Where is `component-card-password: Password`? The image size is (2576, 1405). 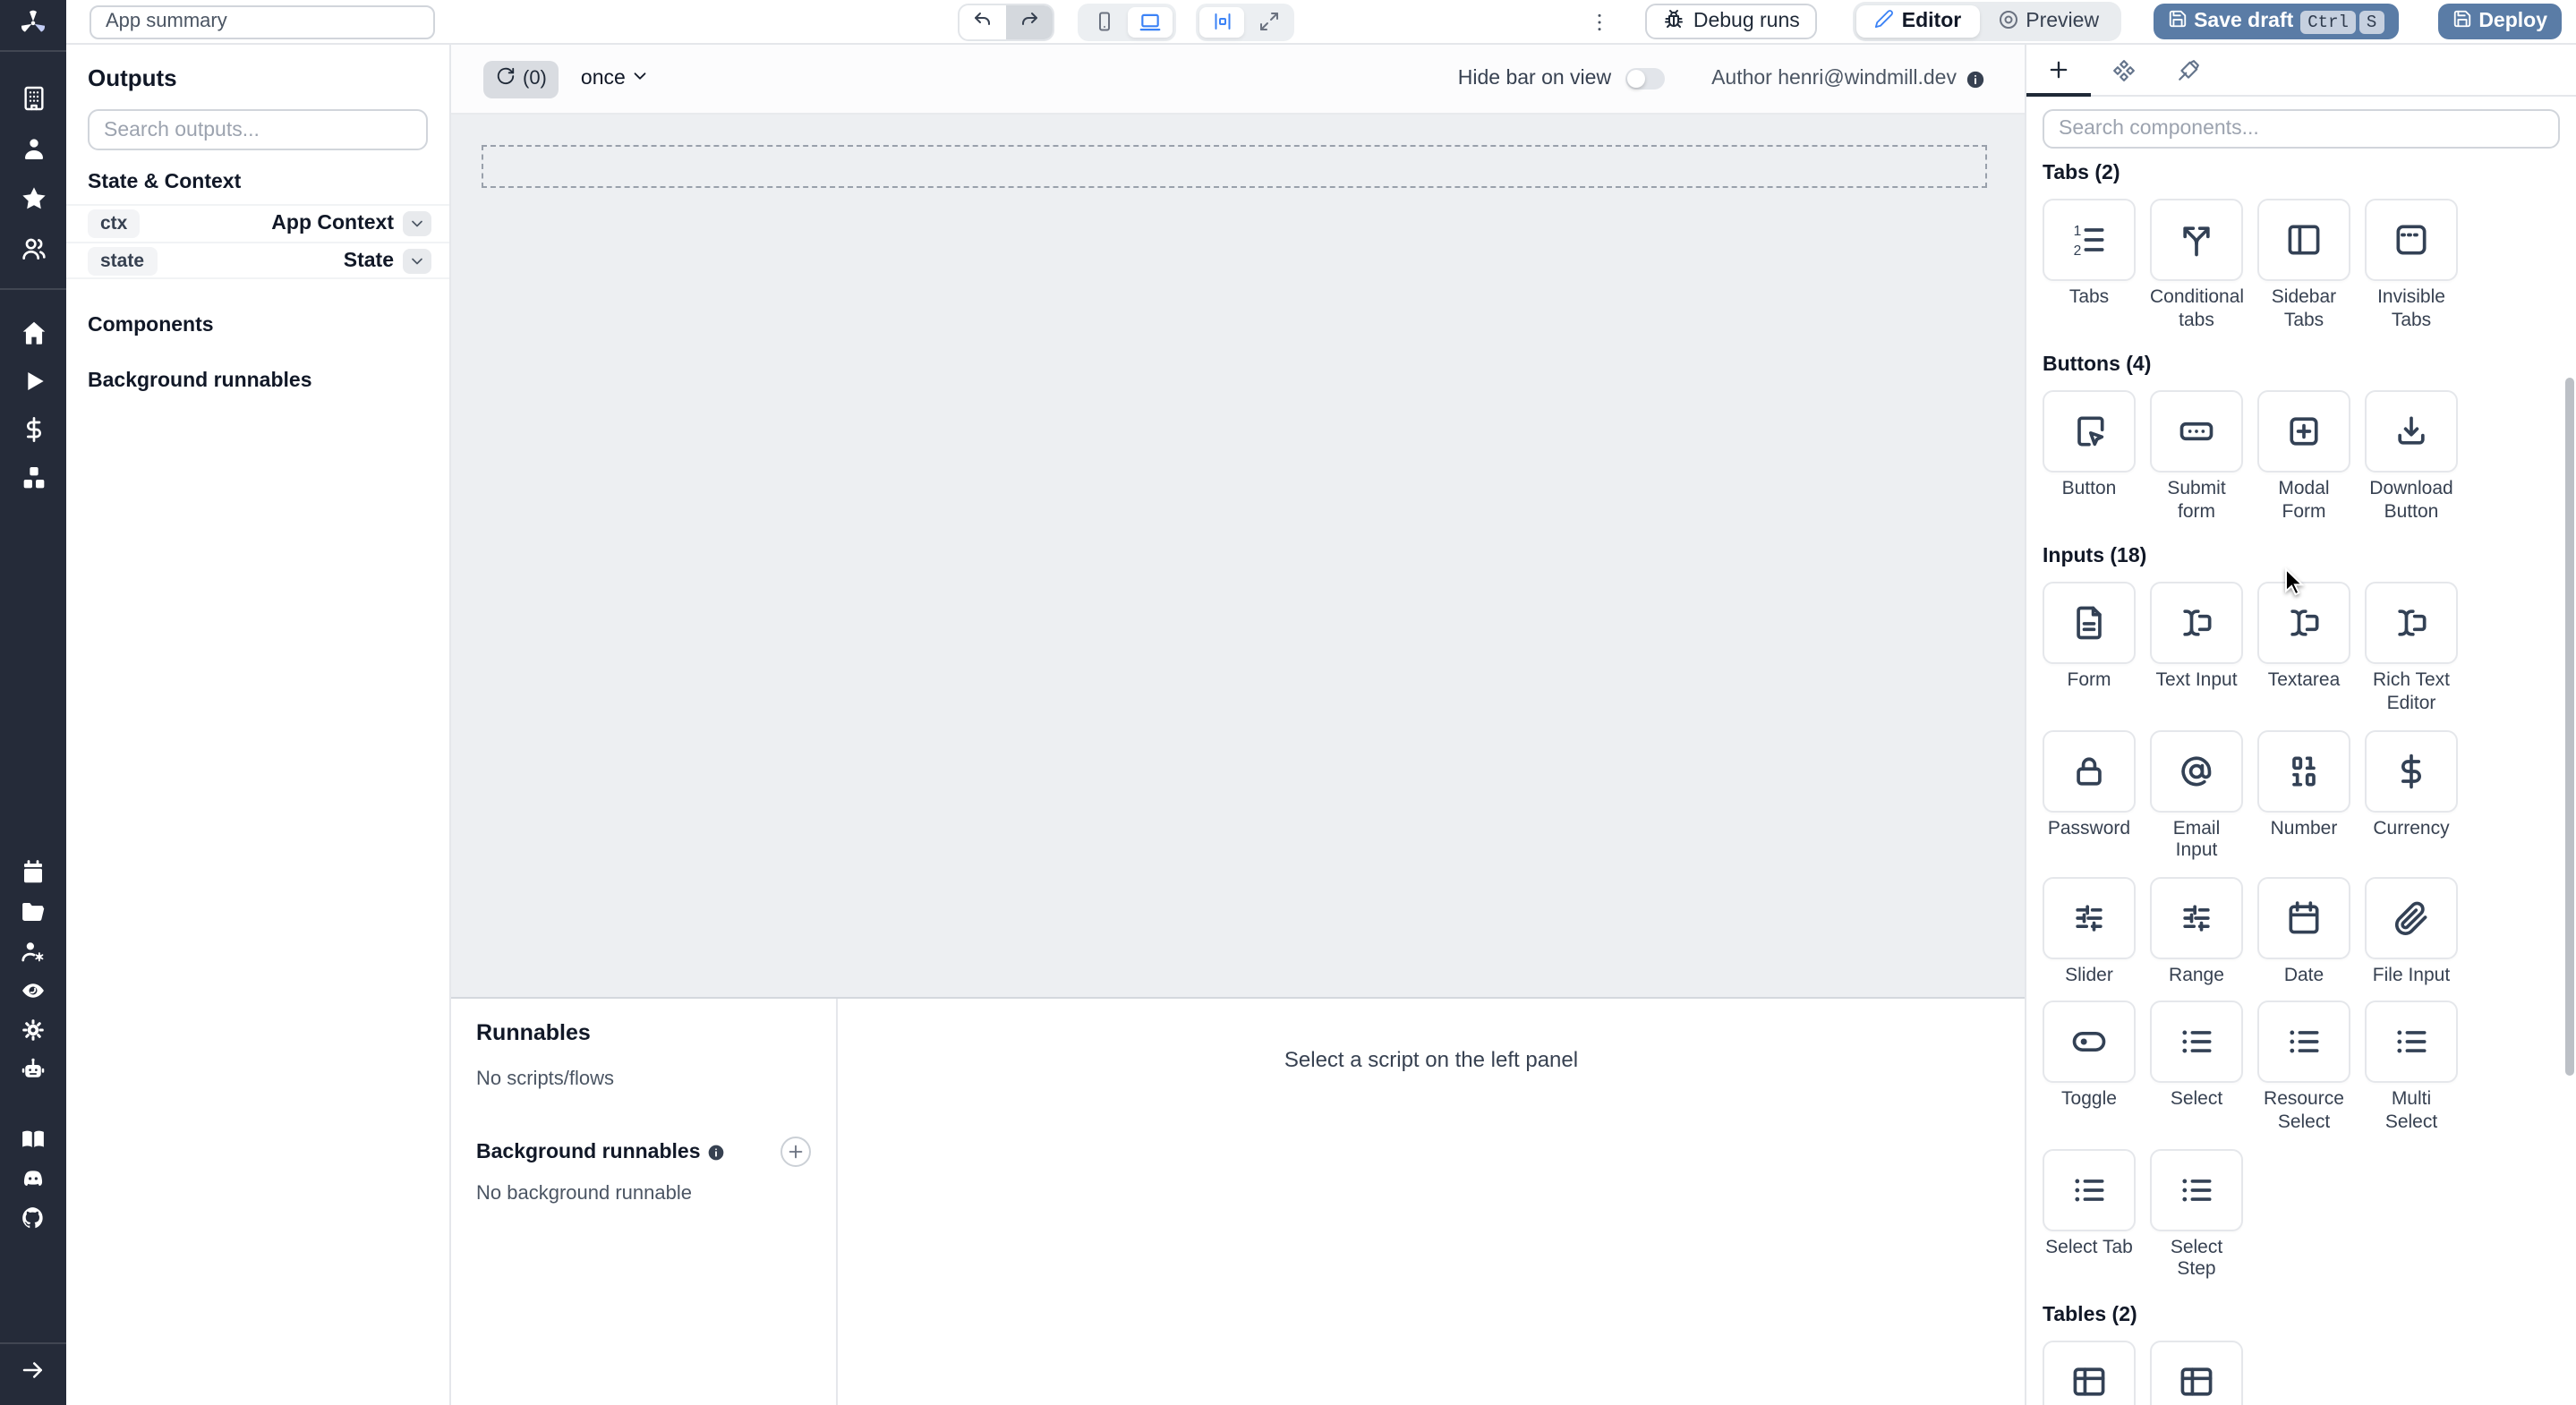 component-card-password: Password is located at coordinates (2089, 795).